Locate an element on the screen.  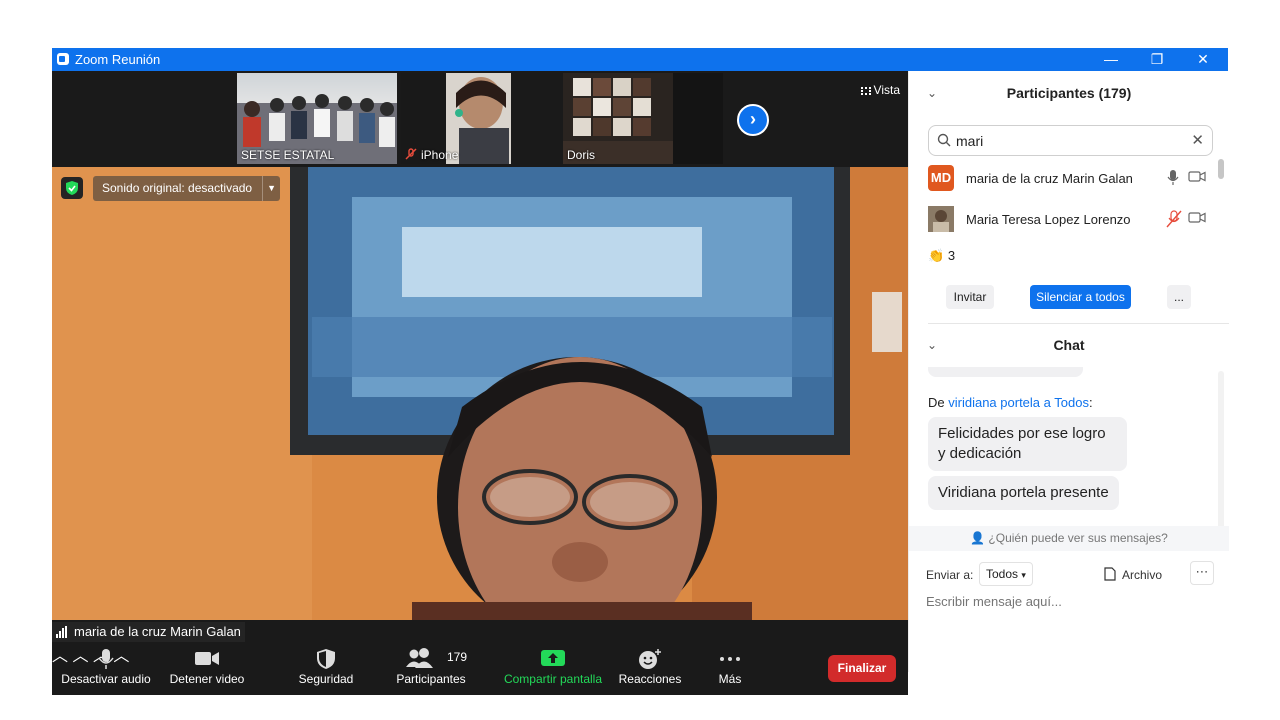
speaker-name-tag: maria de la cruz Marin Galan is located at coordinates (148, 632).